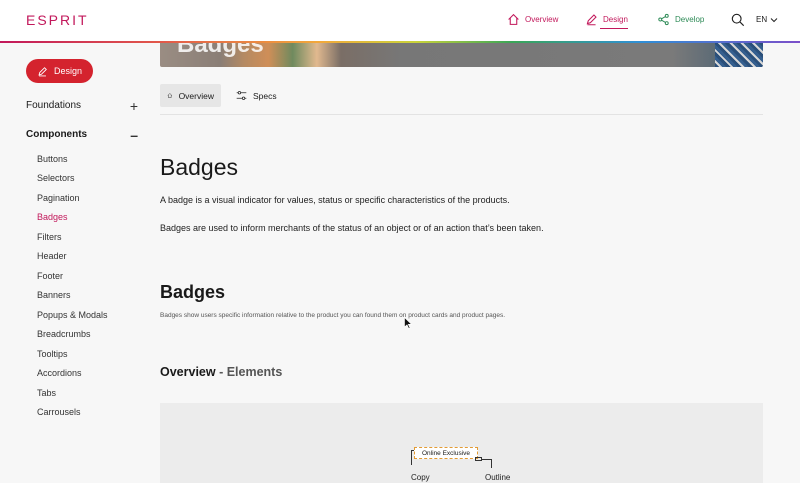 Image resolution: width=800 pixels, height=483 pixels. What do you see at coordinates (54, 105) in the screenshot?
I see `sidebar-section-label: Foundations` at bounding box center [54, 105].